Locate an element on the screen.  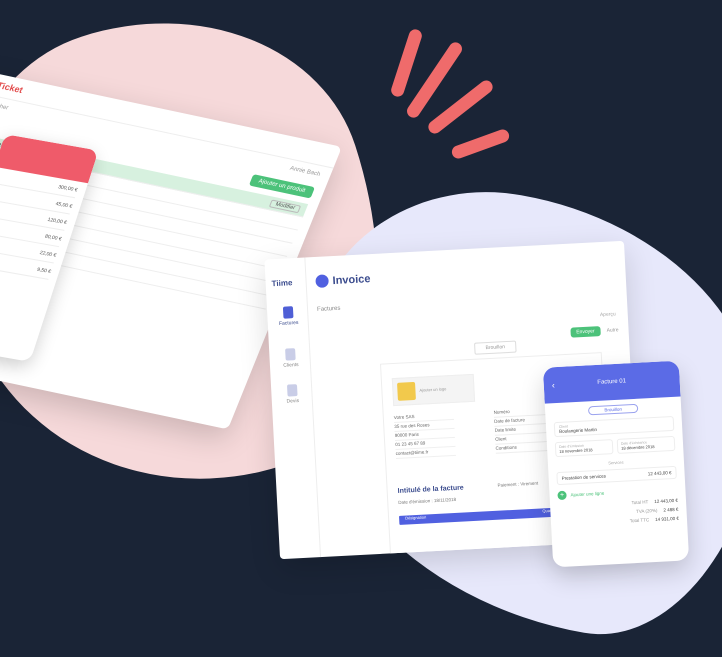
total-label: Total TTC is located at coordinates (639, 520).